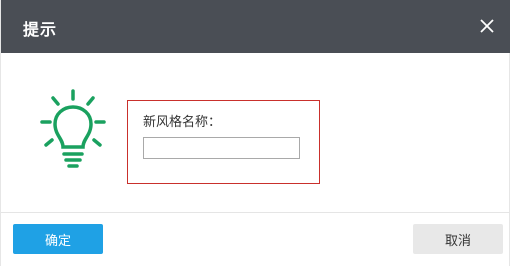 Image resolution: width=510 pixels, height=266 pixels. Describe the element at coordinates (487, 26) in the screenshot. I see `close-icon` at that location.